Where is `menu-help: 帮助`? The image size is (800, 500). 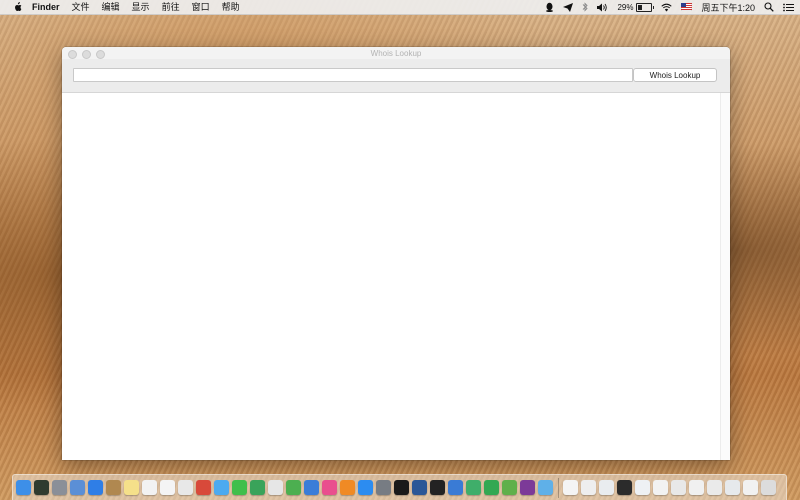 menu-help: 帮助 is located at coordinates (231, 7).